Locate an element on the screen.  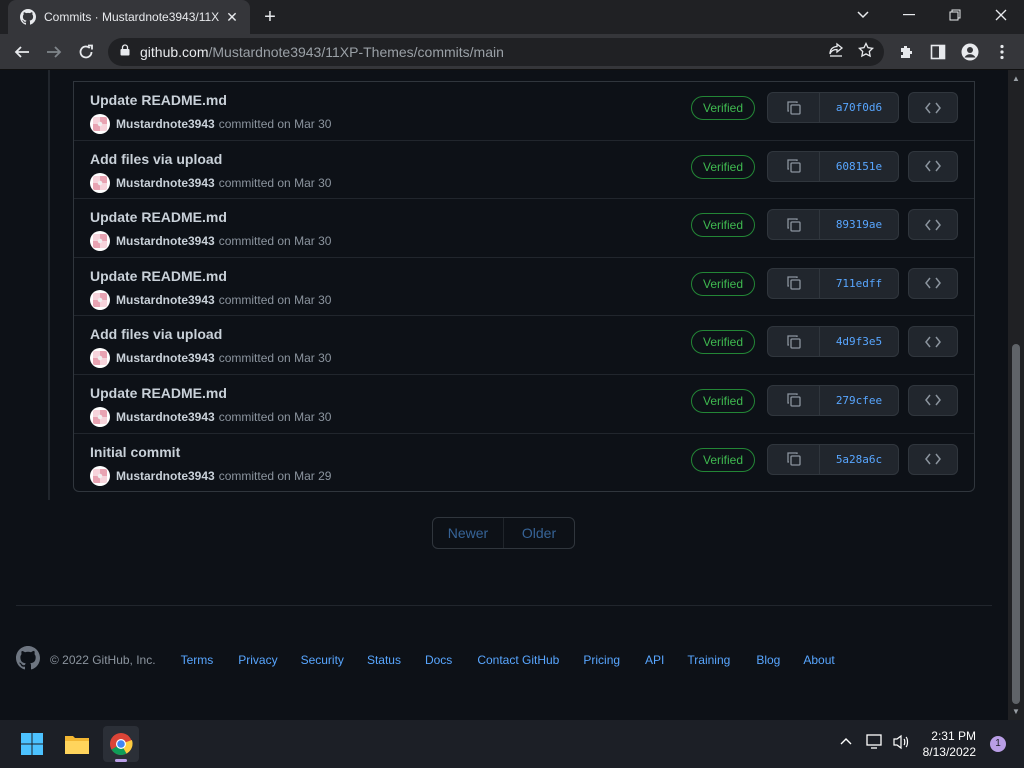
commit-date: committed on Mar 29 is located at coordinates (275, 475).